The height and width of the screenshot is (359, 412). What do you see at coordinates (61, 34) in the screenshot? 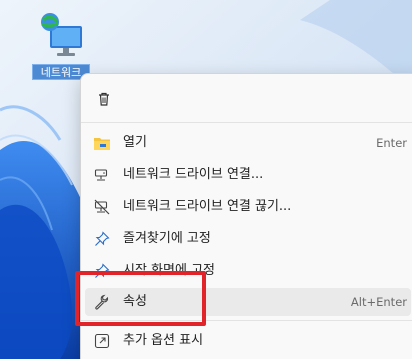
I see `network-monitor-icon` at bounding box center [61, 34].